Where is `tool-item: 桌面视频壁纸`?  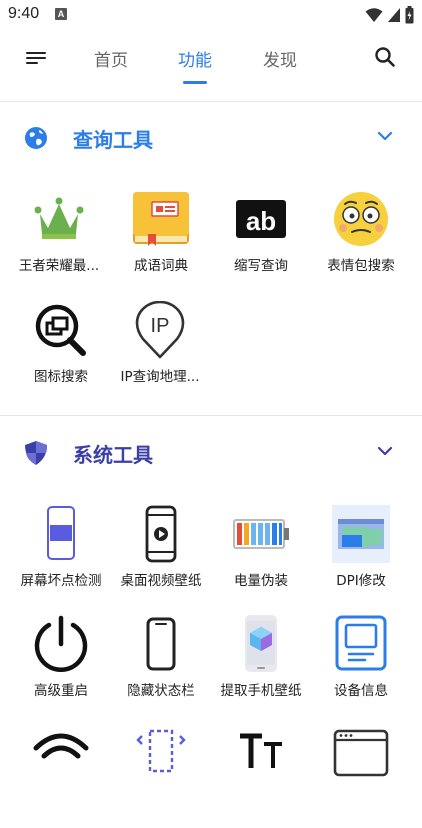 tool-item: 桌面视频壁纸 is located at coordinates (161, 555).